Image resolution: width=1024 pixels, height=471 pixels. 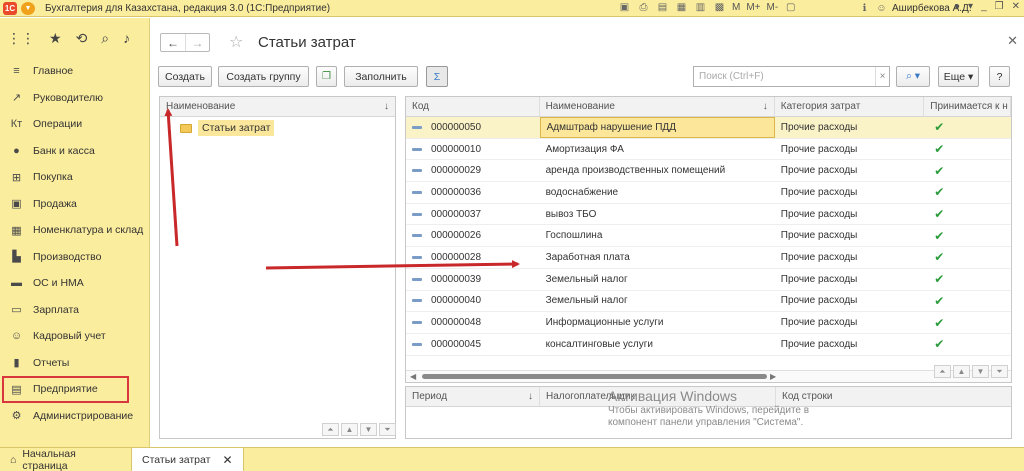 What do you see at coordinates (381, 76) in the screenshot?
I see `fill-button: Заполнить` at bounding box center [381, 76].